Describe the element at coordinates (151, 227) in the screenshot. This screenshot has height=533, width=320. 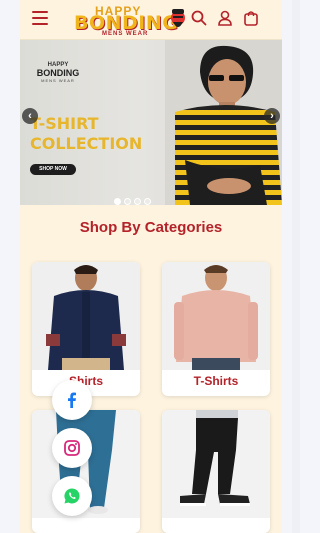
I see `section-title: Shop By Categories` at that location.